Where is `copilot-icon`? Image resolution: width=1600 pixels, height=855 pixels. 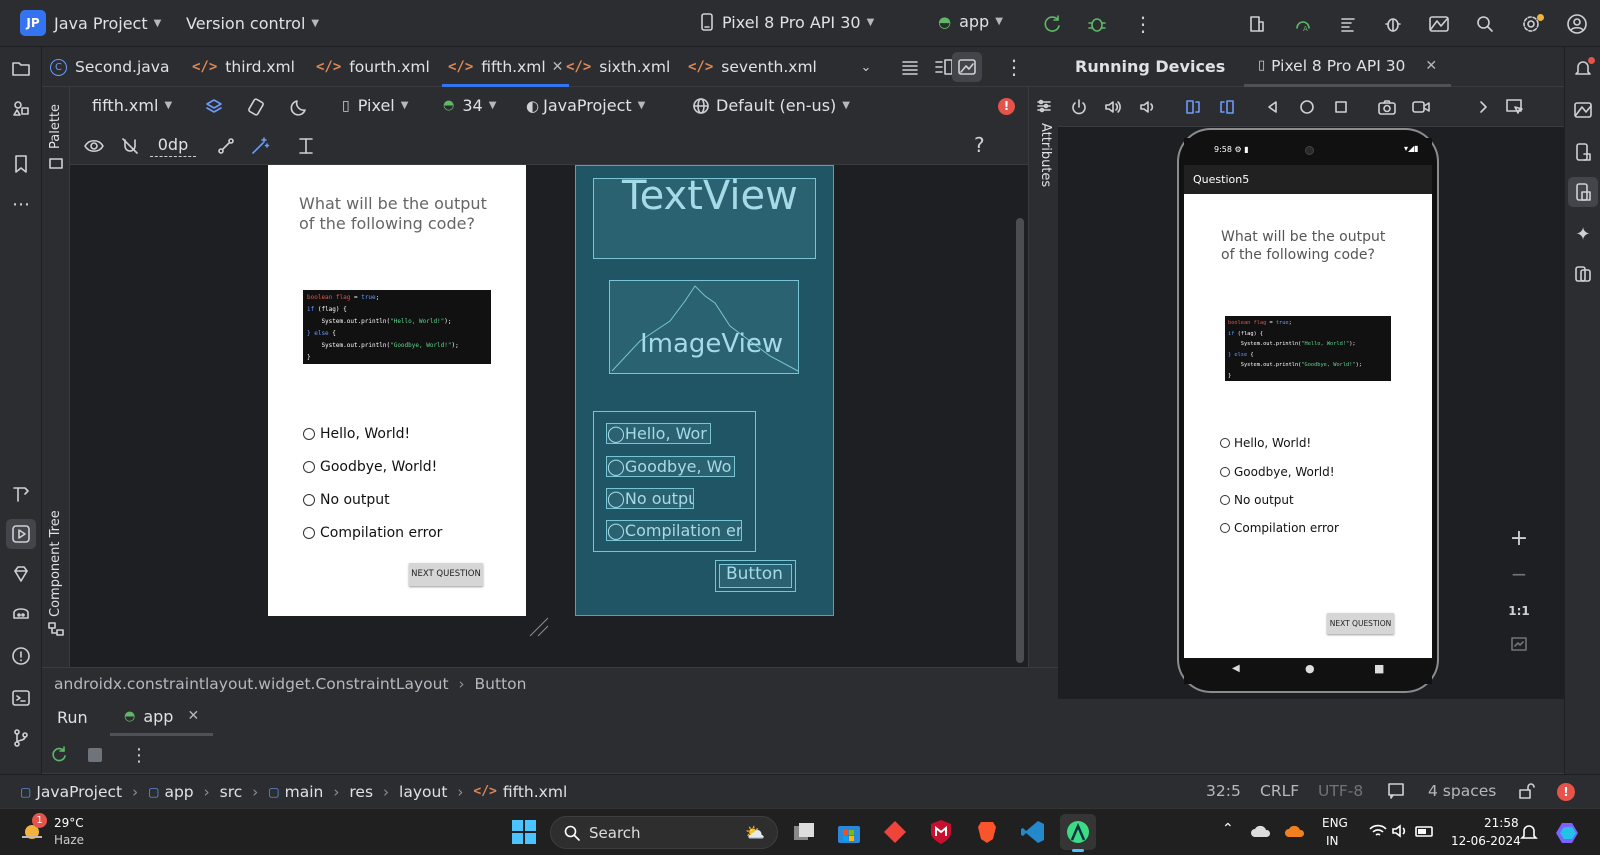
copilot-icon is located at coordinates (1568, 833).